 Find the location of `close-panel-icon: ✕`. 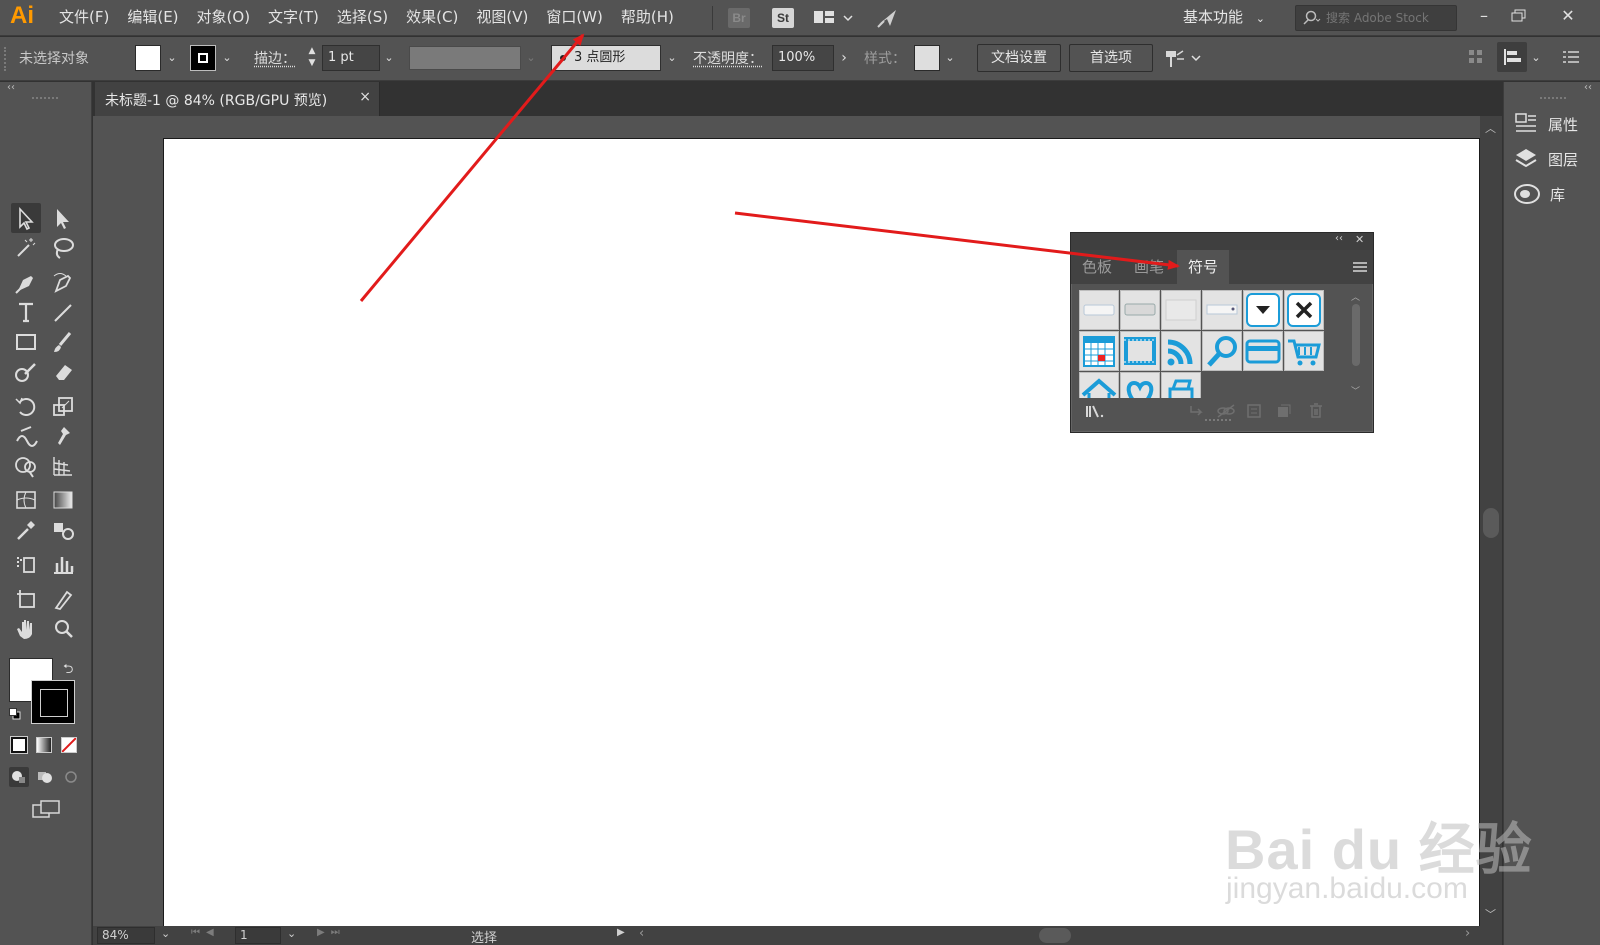

close-panel-icon: ✕ is located at coordinates (1359, 239).